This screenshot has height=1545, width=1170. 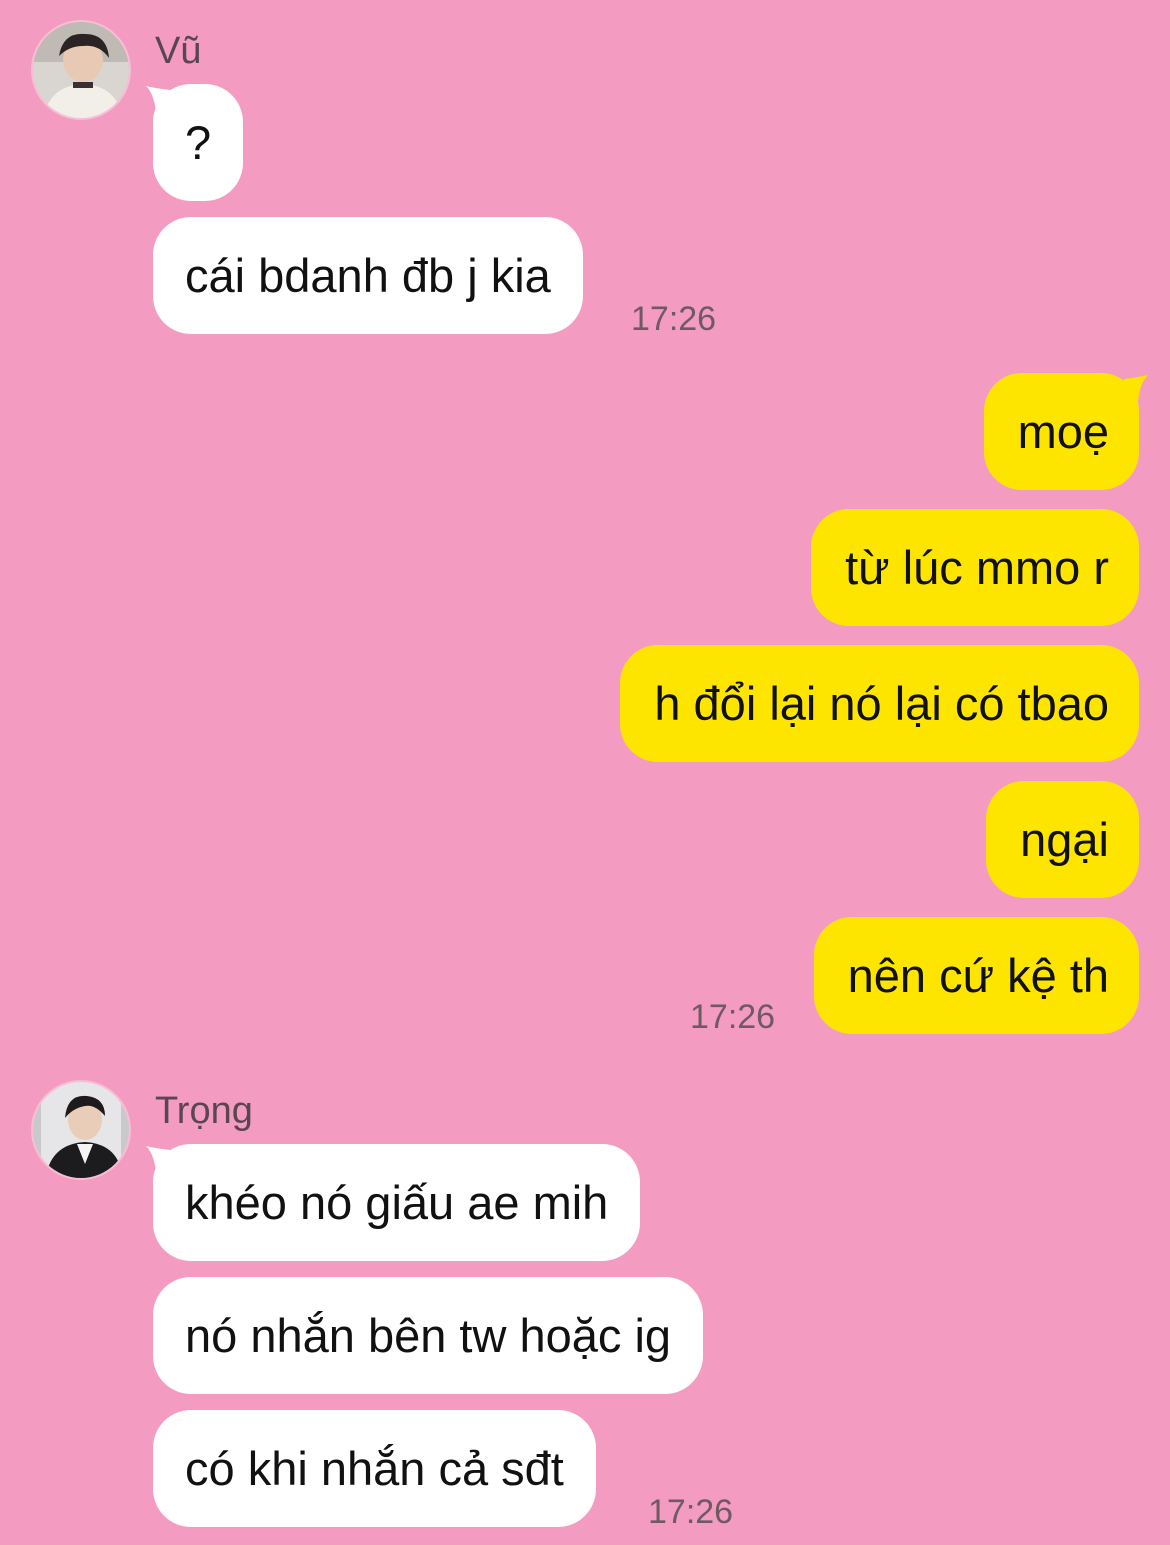 I want to click on message-bubble: có khi nhắn cả sđt, so click(x=374, y=1468).